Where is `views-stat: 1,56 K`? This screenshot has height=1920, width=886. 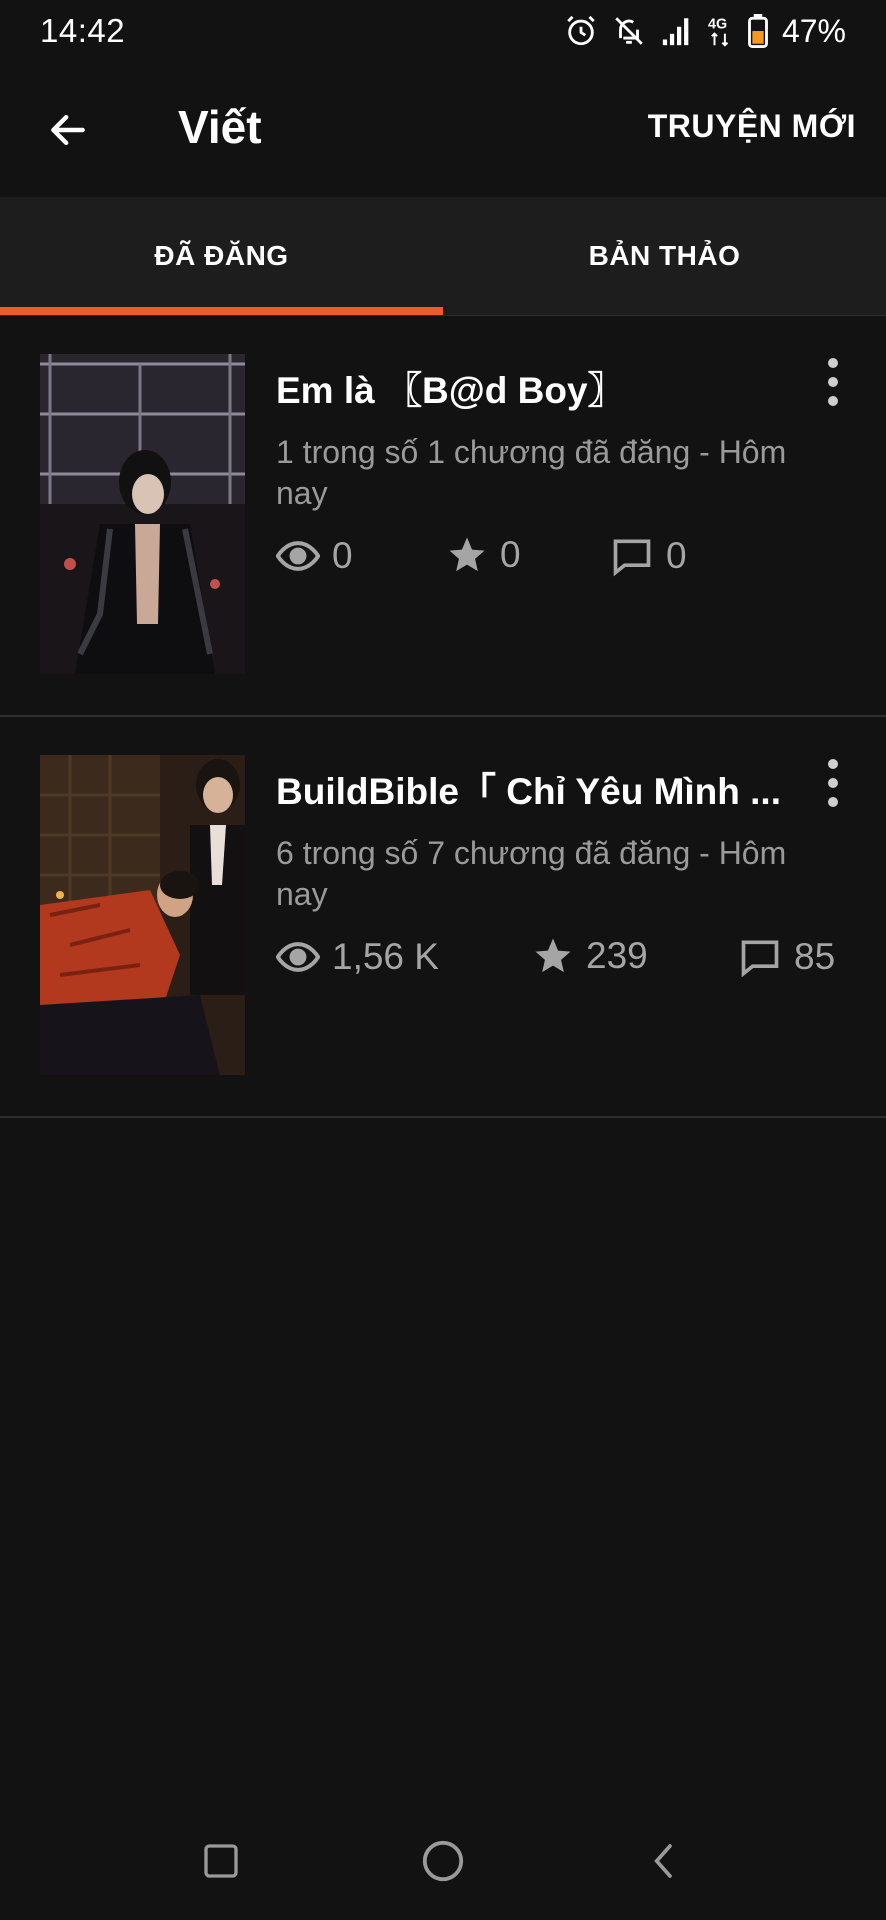
views-stat: 1,56 K is located at coordinates (357, 957).